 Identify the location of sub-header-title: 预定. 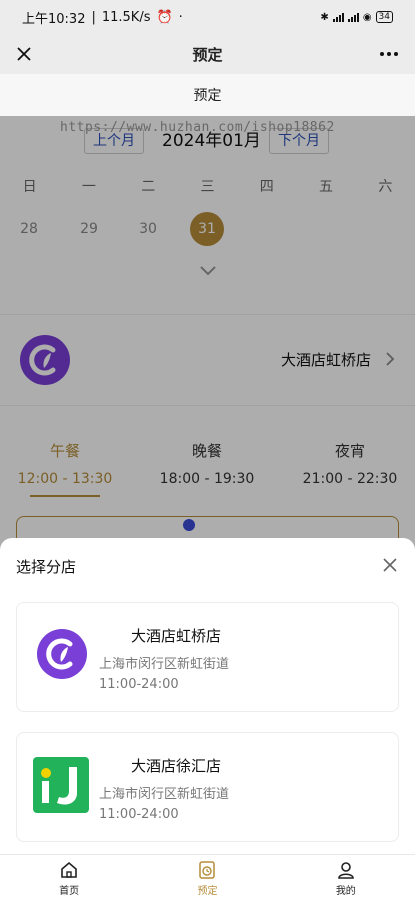
(207, 96).